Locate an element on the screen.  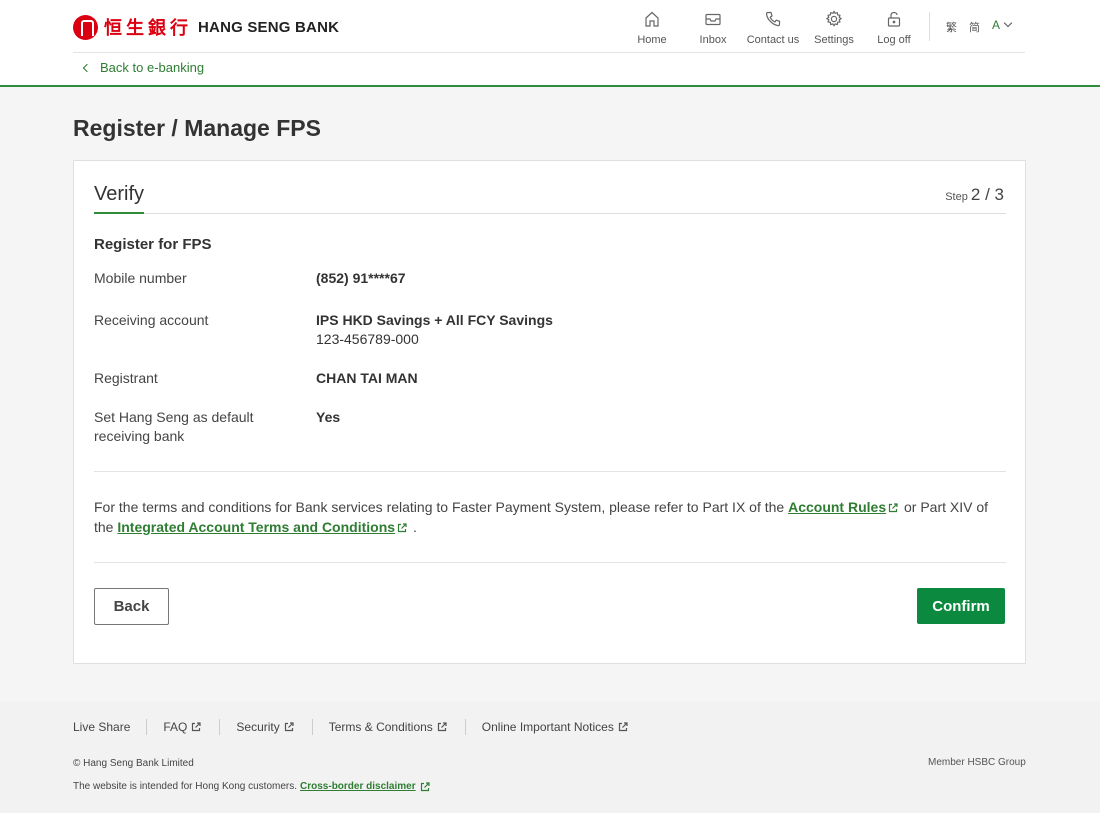
logo-english-text: HANG SENG BANK is located at coordinates (269, 27).